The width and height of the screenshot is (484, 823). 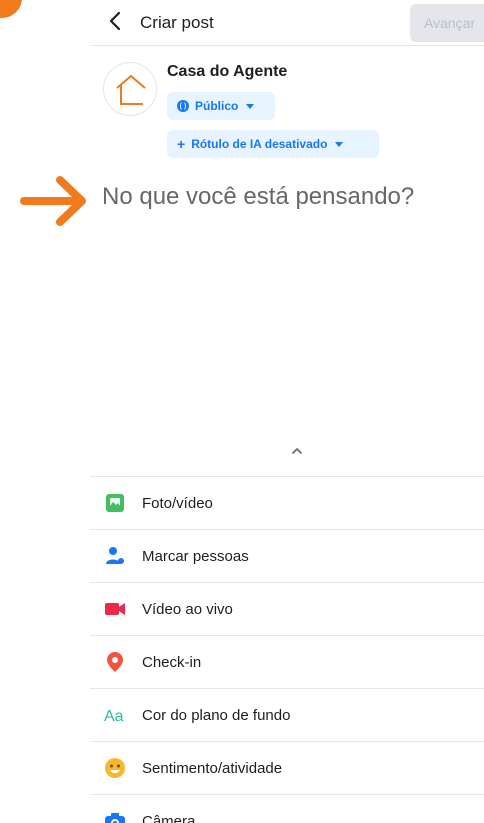 What do you see at coordinates (11, 9) in the screenshot?
I see `annotation-marker` at bounding box center [11, 9].